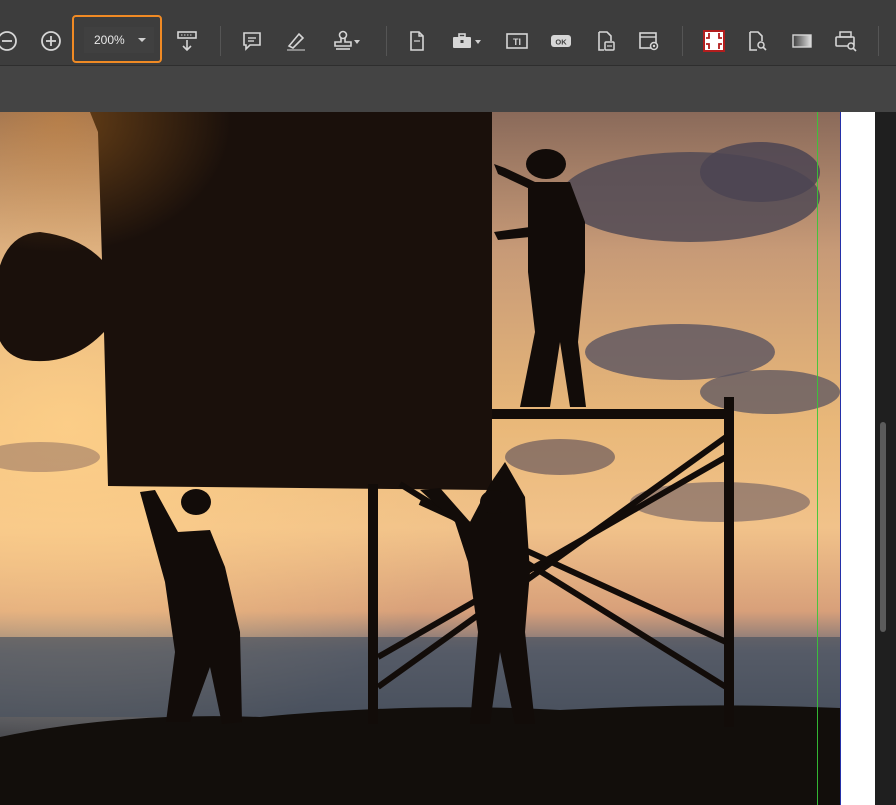  I want to click on gradient-icon, so click(802, 41).